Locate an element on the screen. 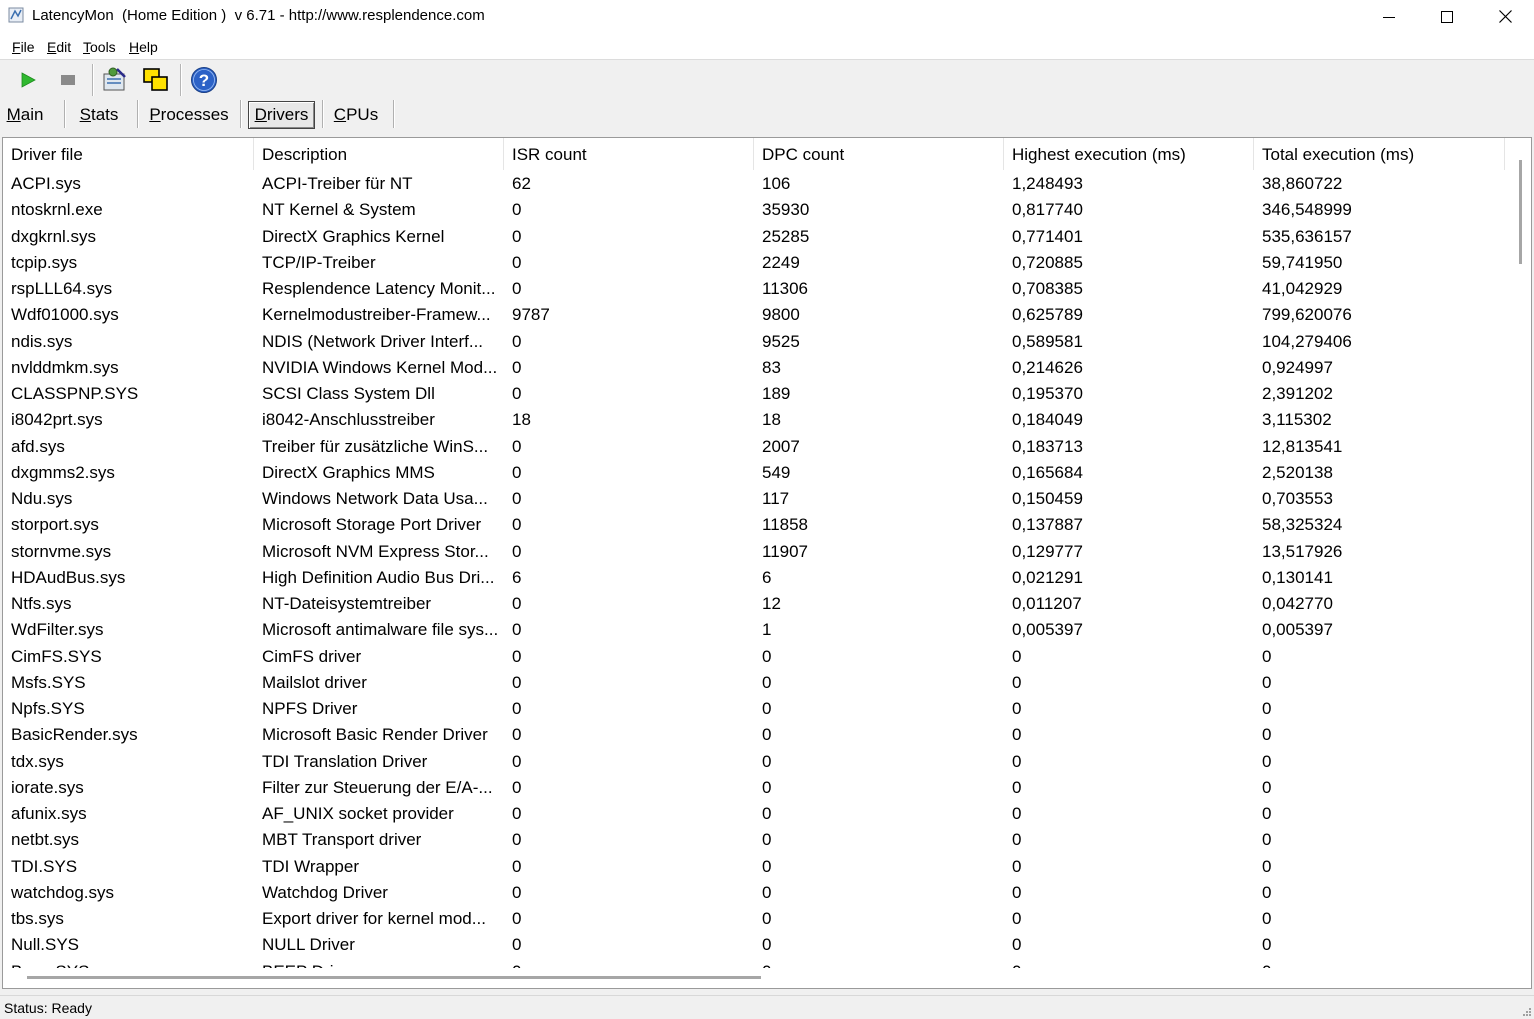 Image resolution: width=1534 pixels, height=1019 pixels. menu-edit: Edit is located at coordinates (59, 47).